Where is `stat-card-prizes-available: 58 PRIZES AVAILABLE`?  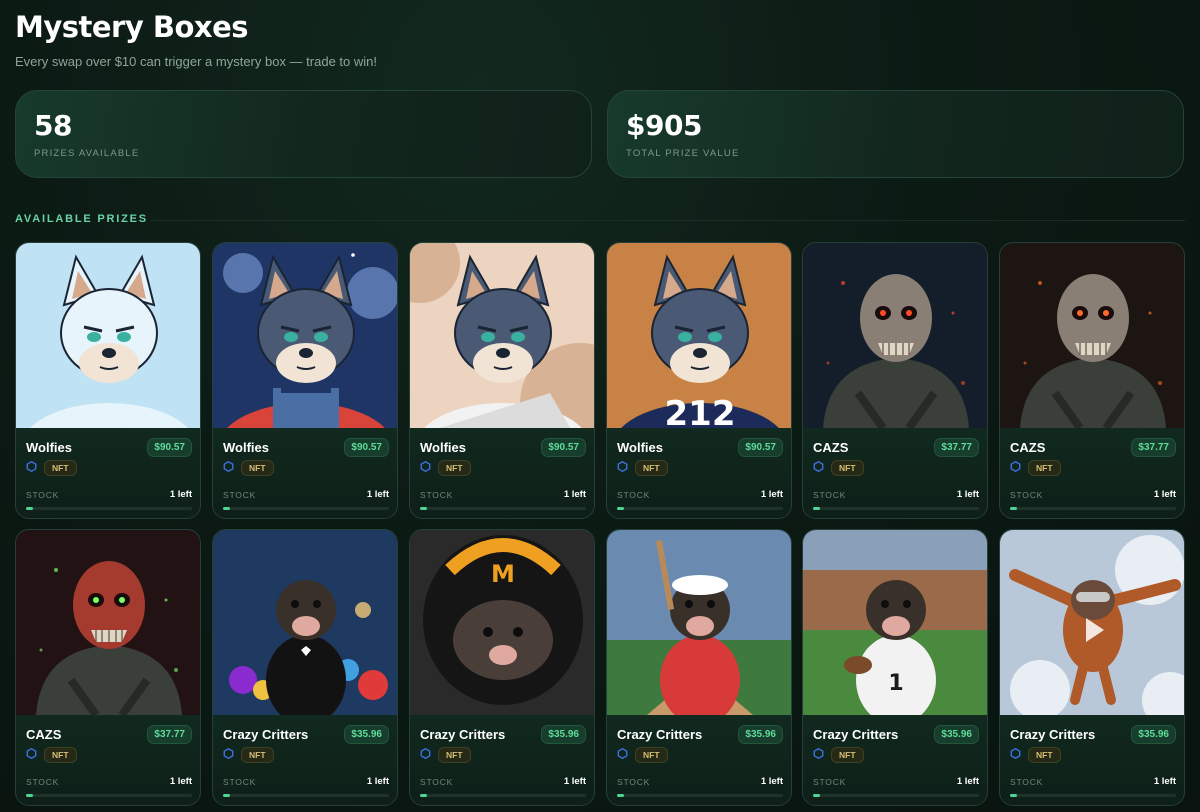 stat-card-prizes-available: 58 PRIZES AVAILABLE is located at coordinates (303, 134).